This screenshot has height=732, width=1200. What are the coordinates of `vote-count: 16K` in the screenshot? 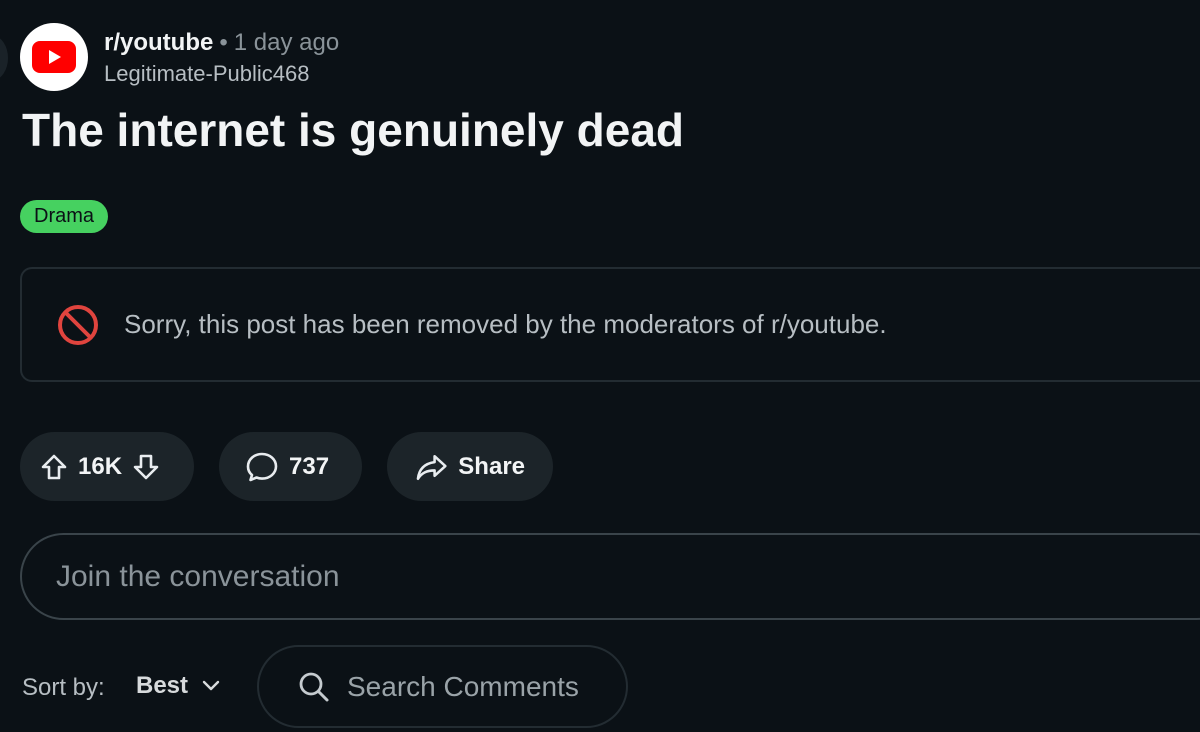 It's located at (100, 466).